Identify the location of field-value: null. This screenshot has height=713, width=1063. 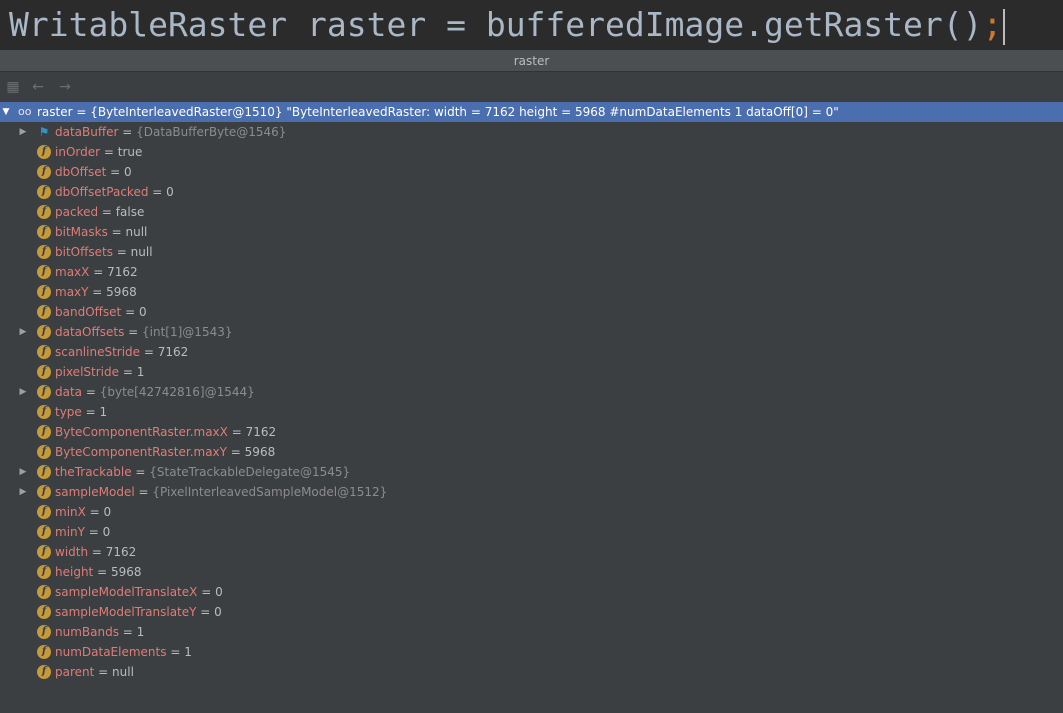
(136, 232).